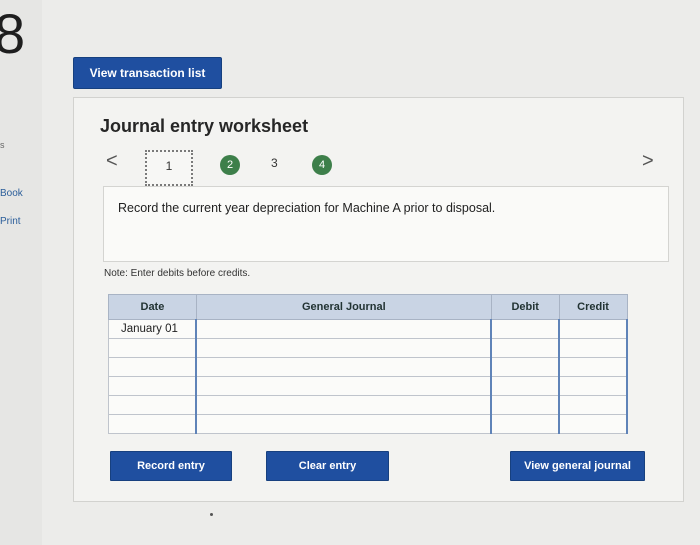 The image size is (700, 545). What do you see at coordinates (343, 307) in the screenshot?
I see `general-journal-column-header: General Journal` at bounding box center [343, 307].